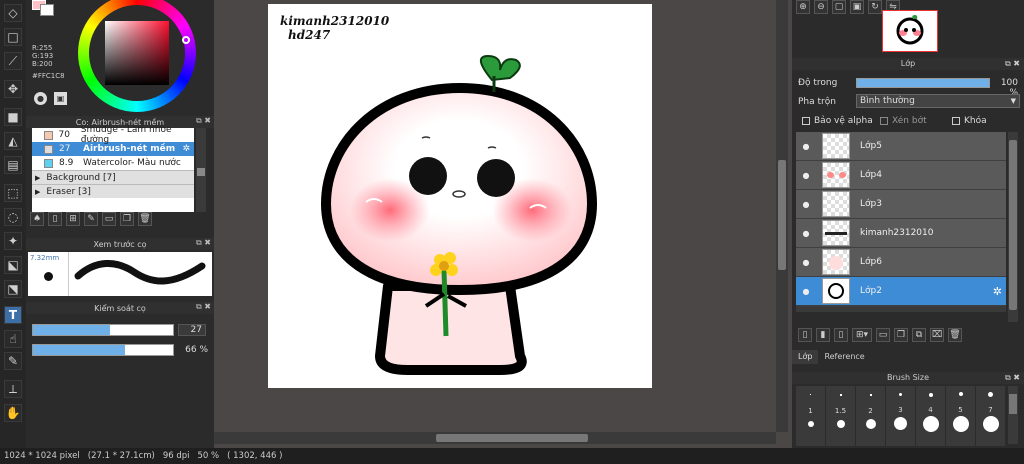  Describe the element at coordinates (901, 291) in the screenshot. I see `layer-item-selected: ● Lớp2 ✲` at that location.